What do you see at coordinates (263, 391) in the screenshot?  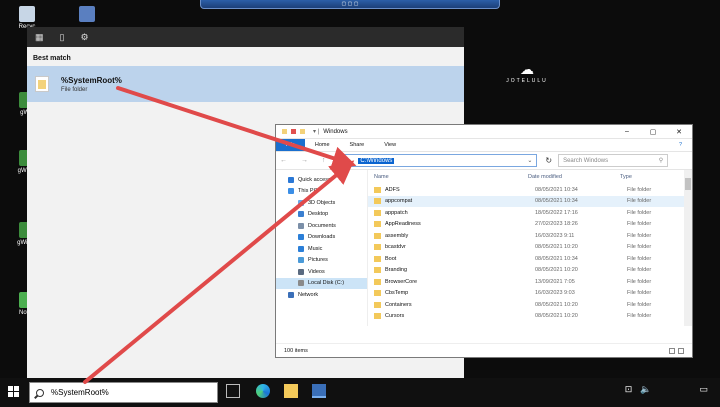 I see `edge-browser-icon` at bounding box center [263, 391].